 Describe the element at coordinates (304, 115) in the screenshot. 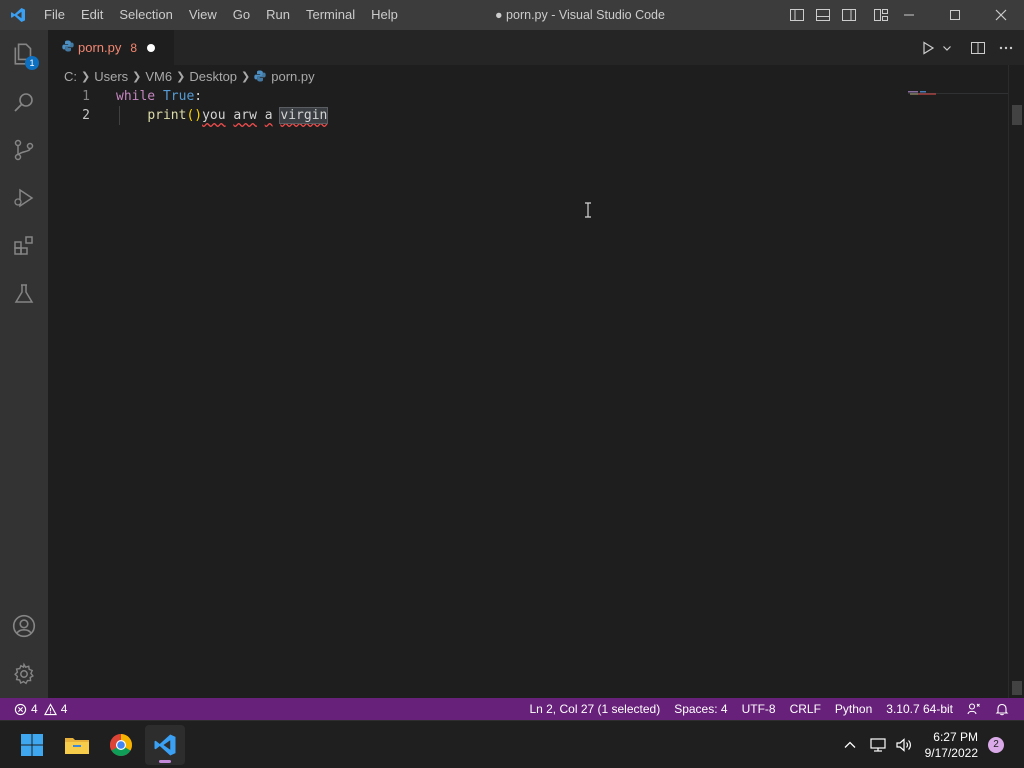

I see `selected-word: virgin` at that location.